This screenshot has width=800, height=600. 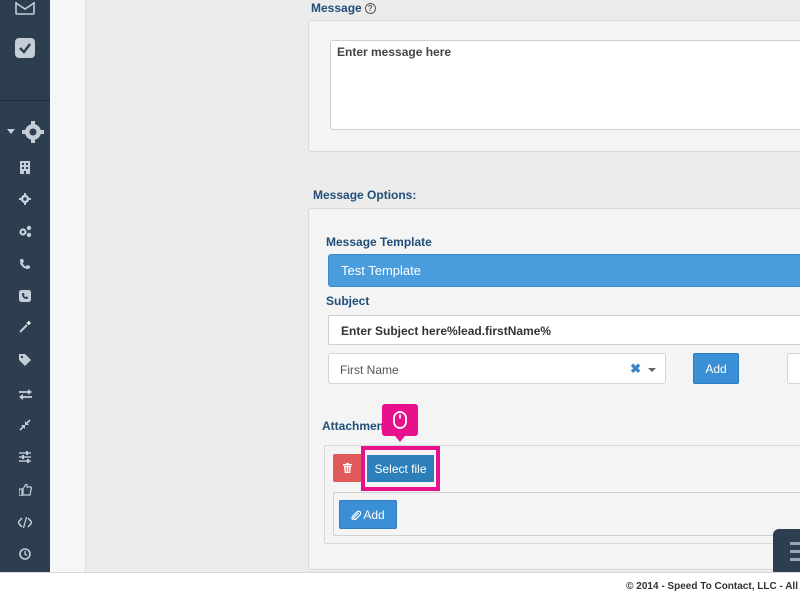 I want to click on phone-icon, so click(x=25, y=264).